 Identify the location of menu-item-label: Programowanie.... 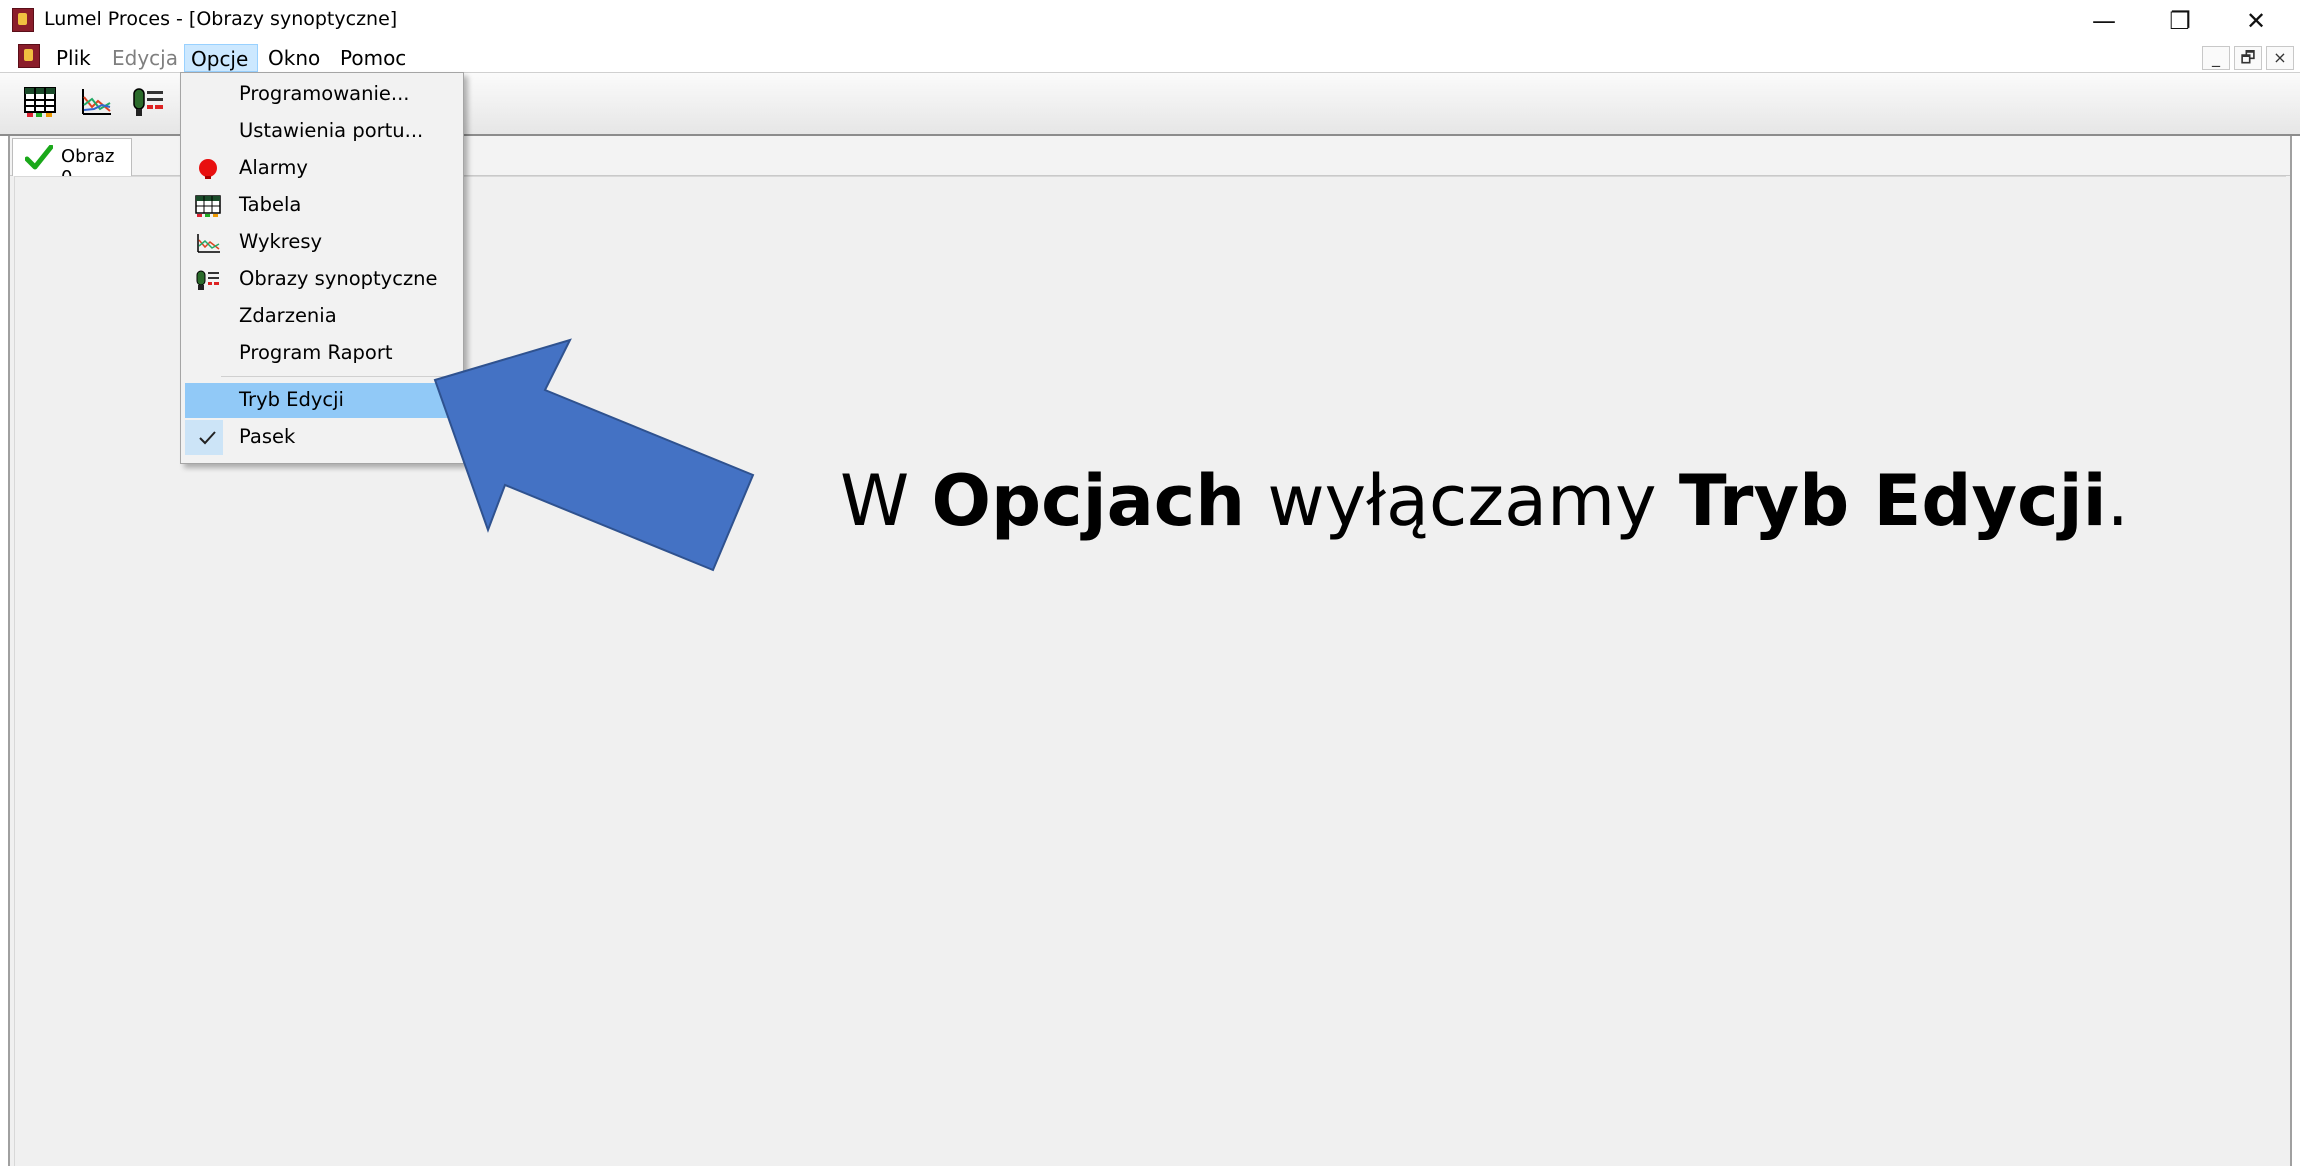
(324, 93).